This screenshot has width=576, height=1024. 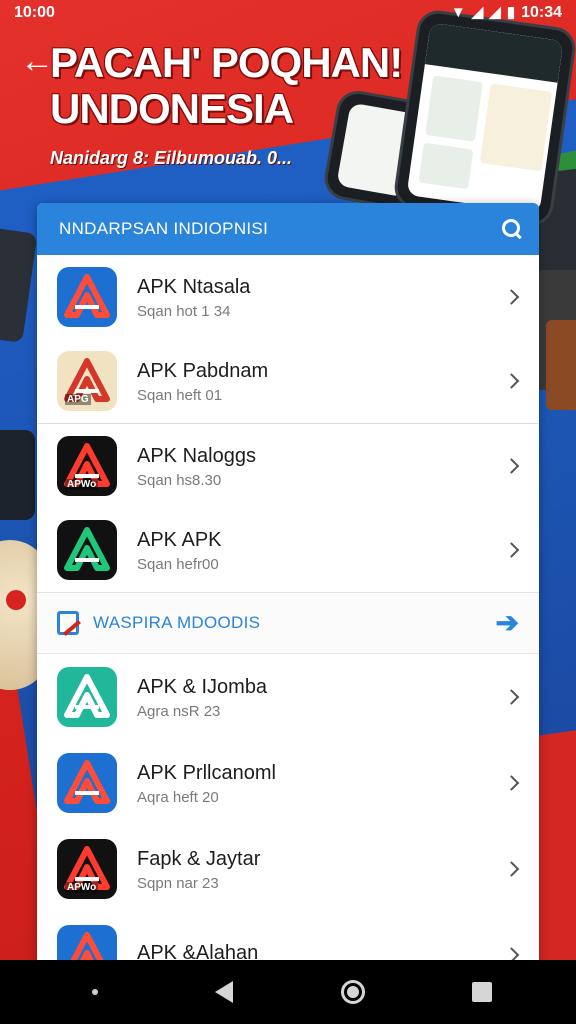 I want to click on card-title: NNDARPSAN INDIOPNISI, so click(x=164, y=228).